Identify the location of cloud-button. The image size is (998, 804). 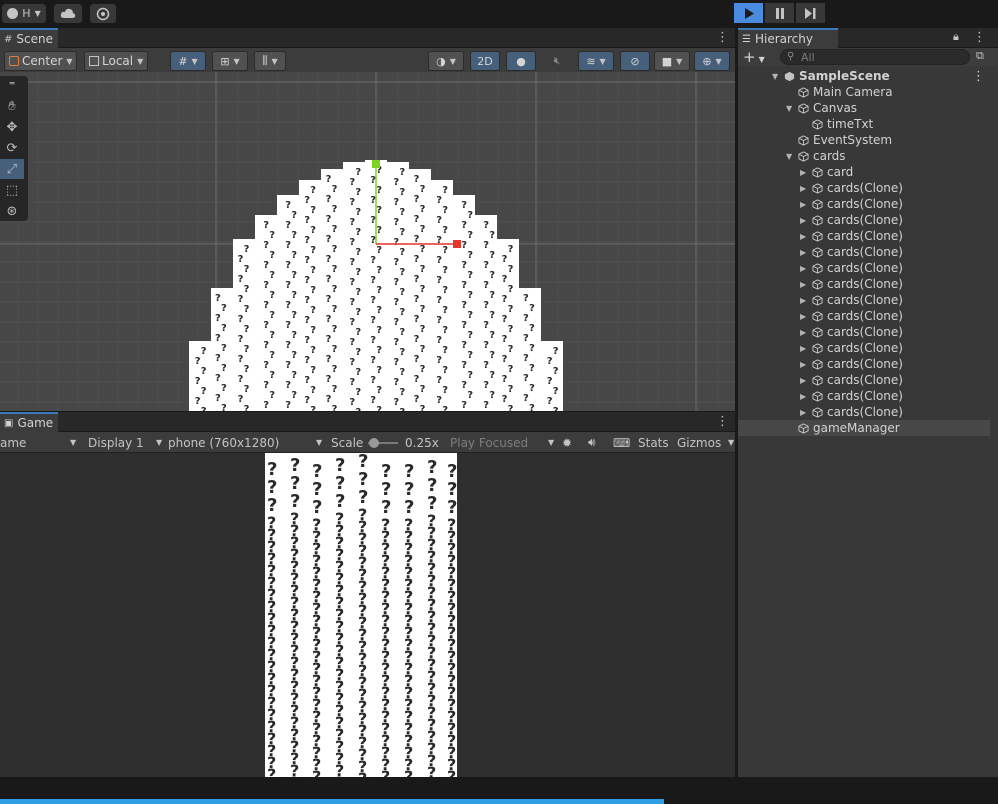
(68, 13).